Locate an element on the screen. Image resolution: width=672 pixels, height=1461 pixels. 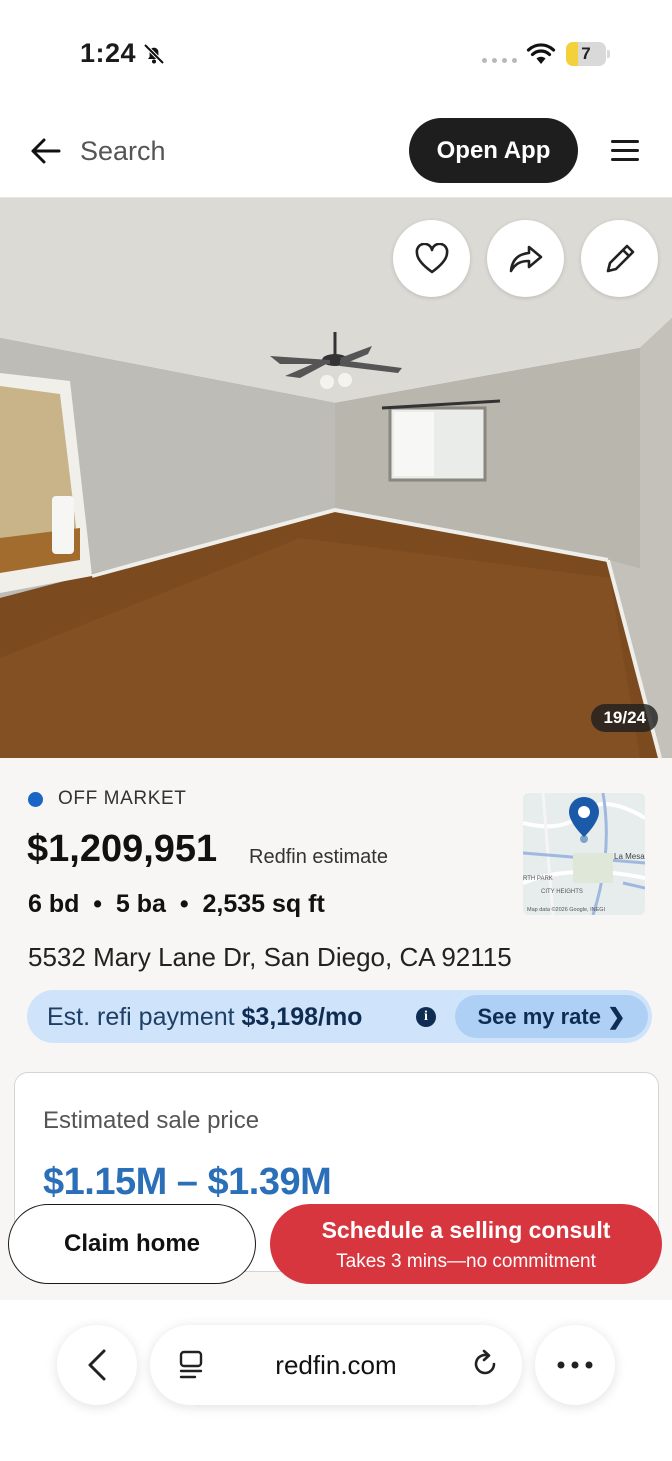
chevron-left-icon is located at coordinates (97, 1365).